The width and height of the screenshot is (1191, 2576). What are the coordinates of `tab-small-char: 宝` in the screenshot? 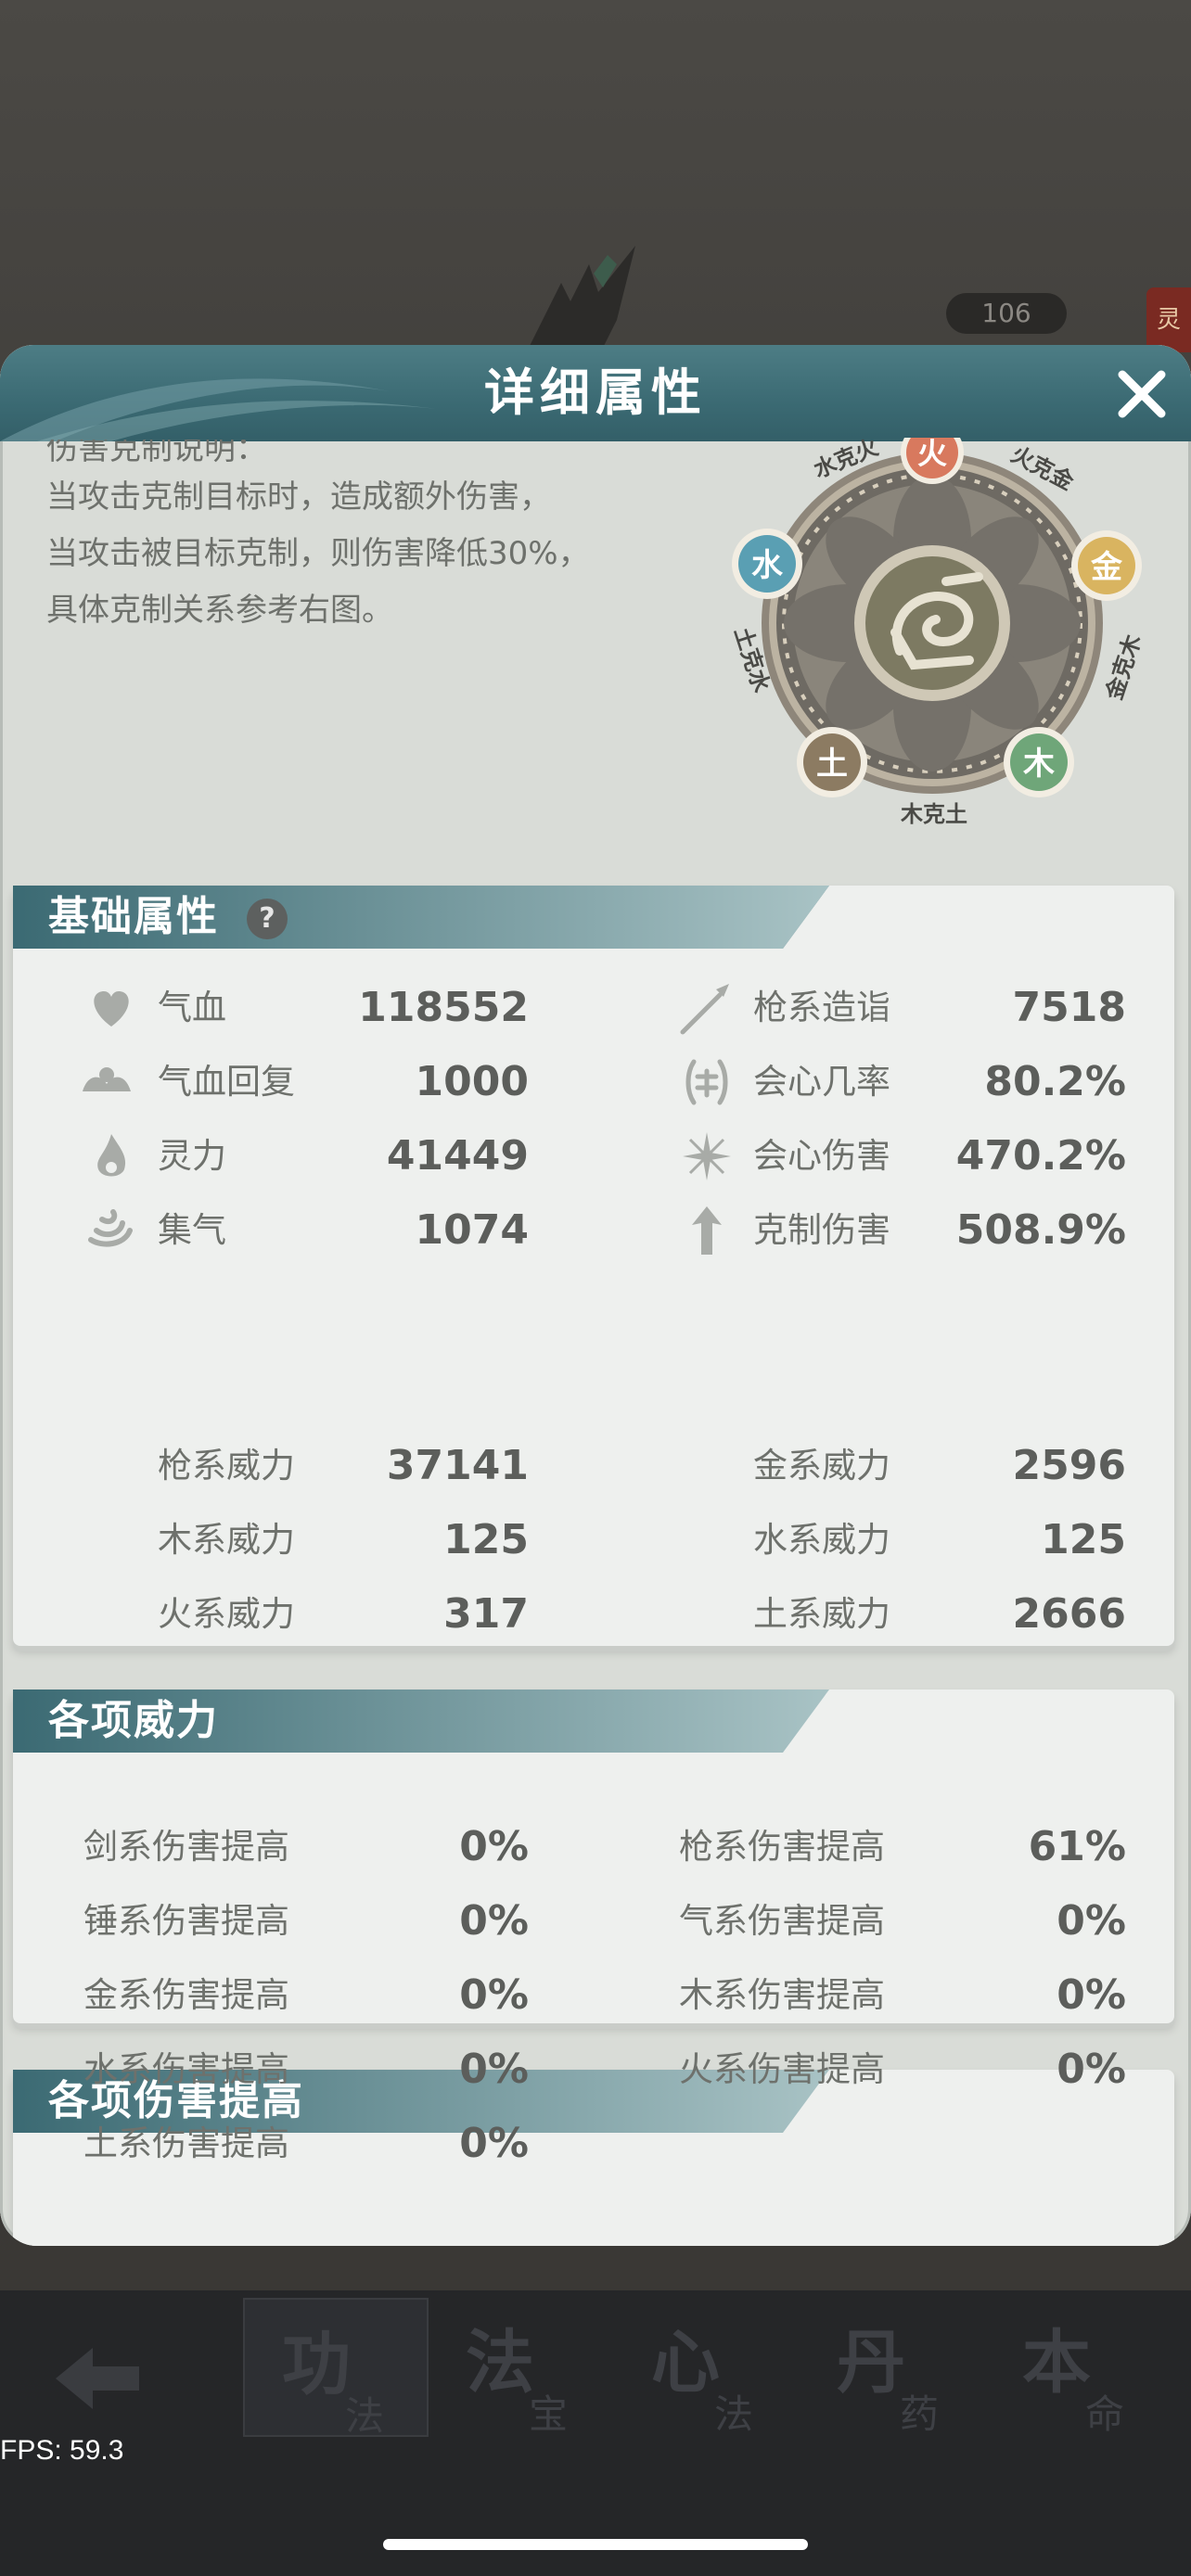 It's located at (549, 2414).